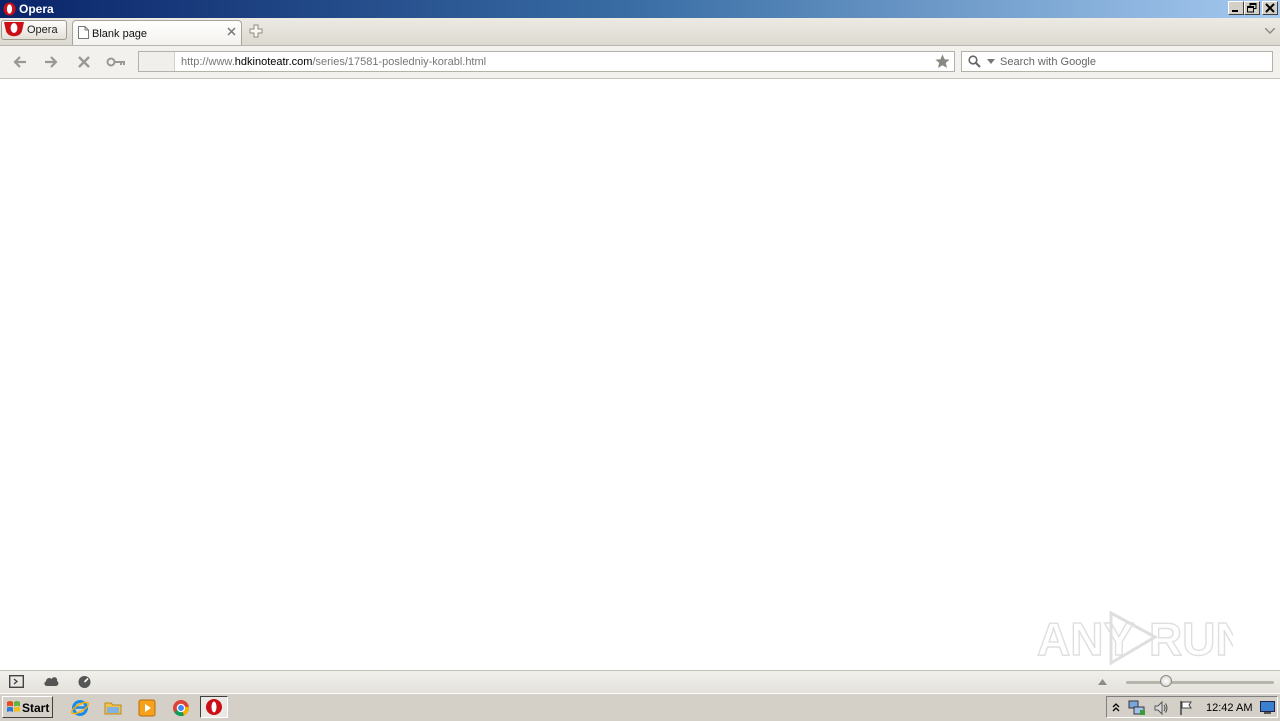 This screenshot has width=1280, height=721. I want to click on internet-explorer-icon, so click(80, 708).